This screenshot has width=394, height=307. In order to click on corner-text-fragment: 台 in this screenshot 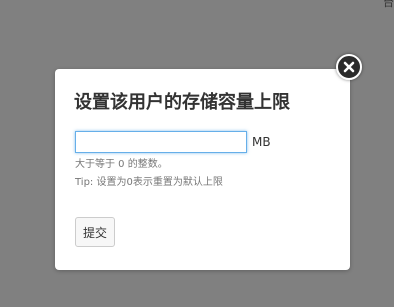, I will do `click(388, 4)`.